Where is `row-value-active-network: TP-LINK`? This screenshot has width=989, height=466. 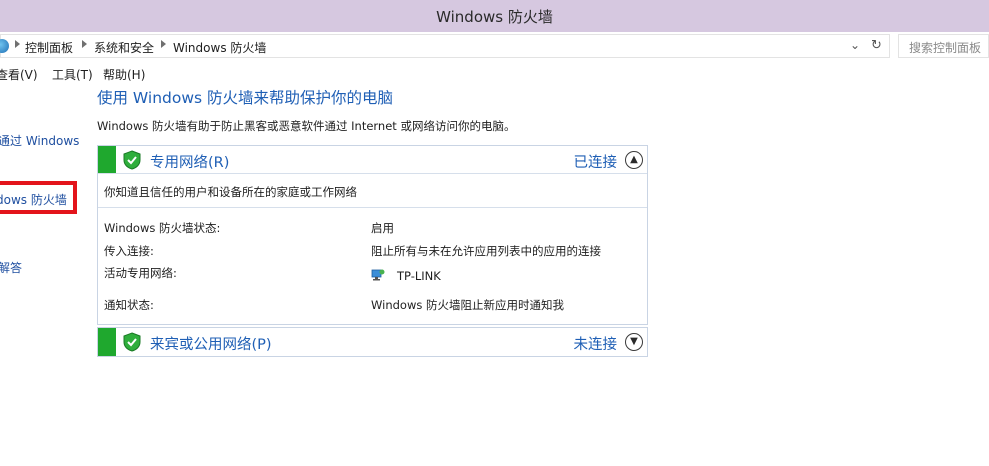 row-value-active-network: TP-LINK is located at coordinates (419, 276).